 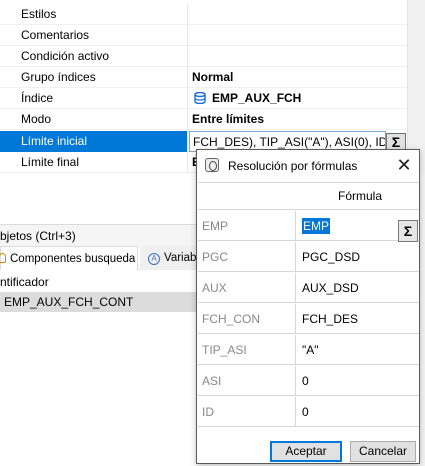 What do you see at coordinates (247, 226) in the screenshot?
I see `param-name: EMP` at bounding box center [247, 226].